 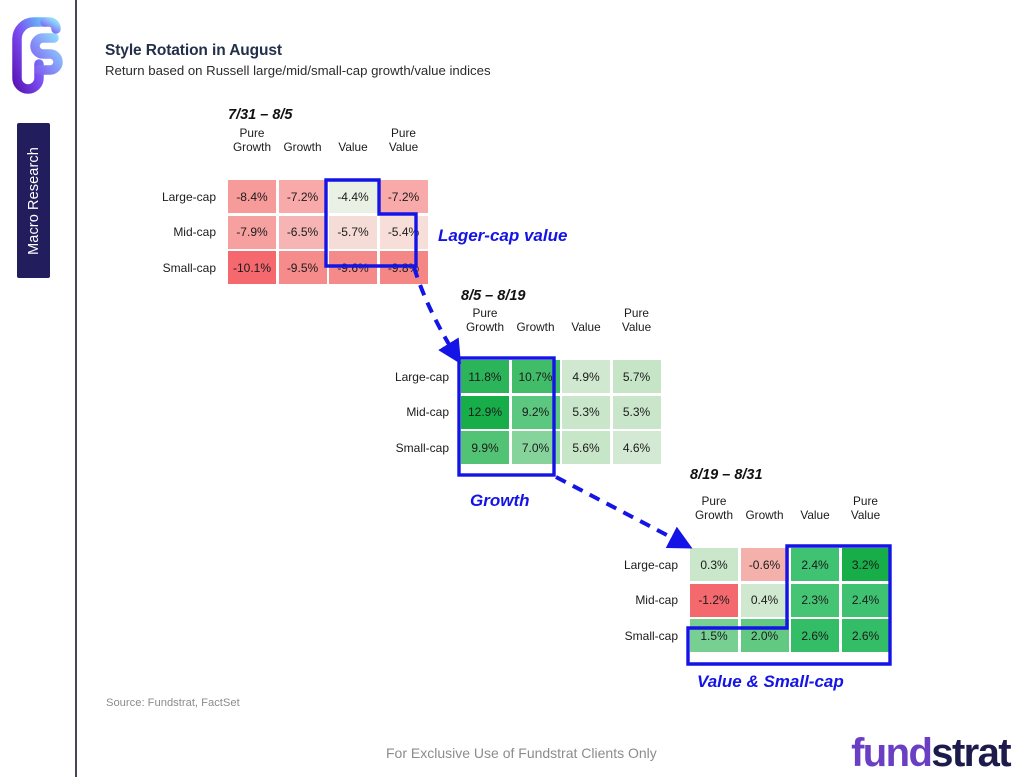 I want to click on fundstrat-fs-monogram-icon, so click(x=38, y=55).